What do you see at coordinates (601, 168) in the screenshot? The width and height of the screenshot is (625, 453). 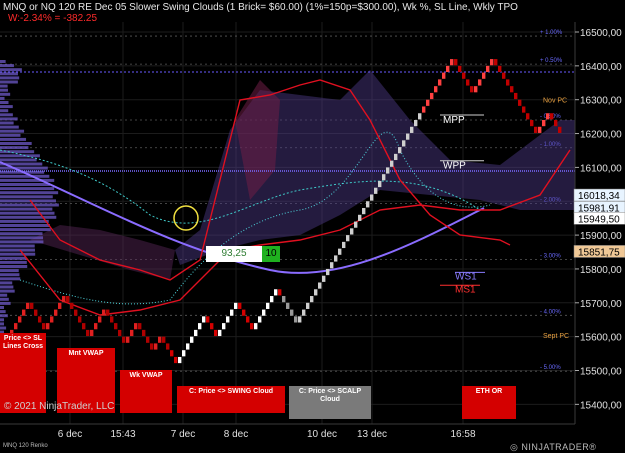 I see `y-tick-label: 16100,00` at bounding box center [601, 168].